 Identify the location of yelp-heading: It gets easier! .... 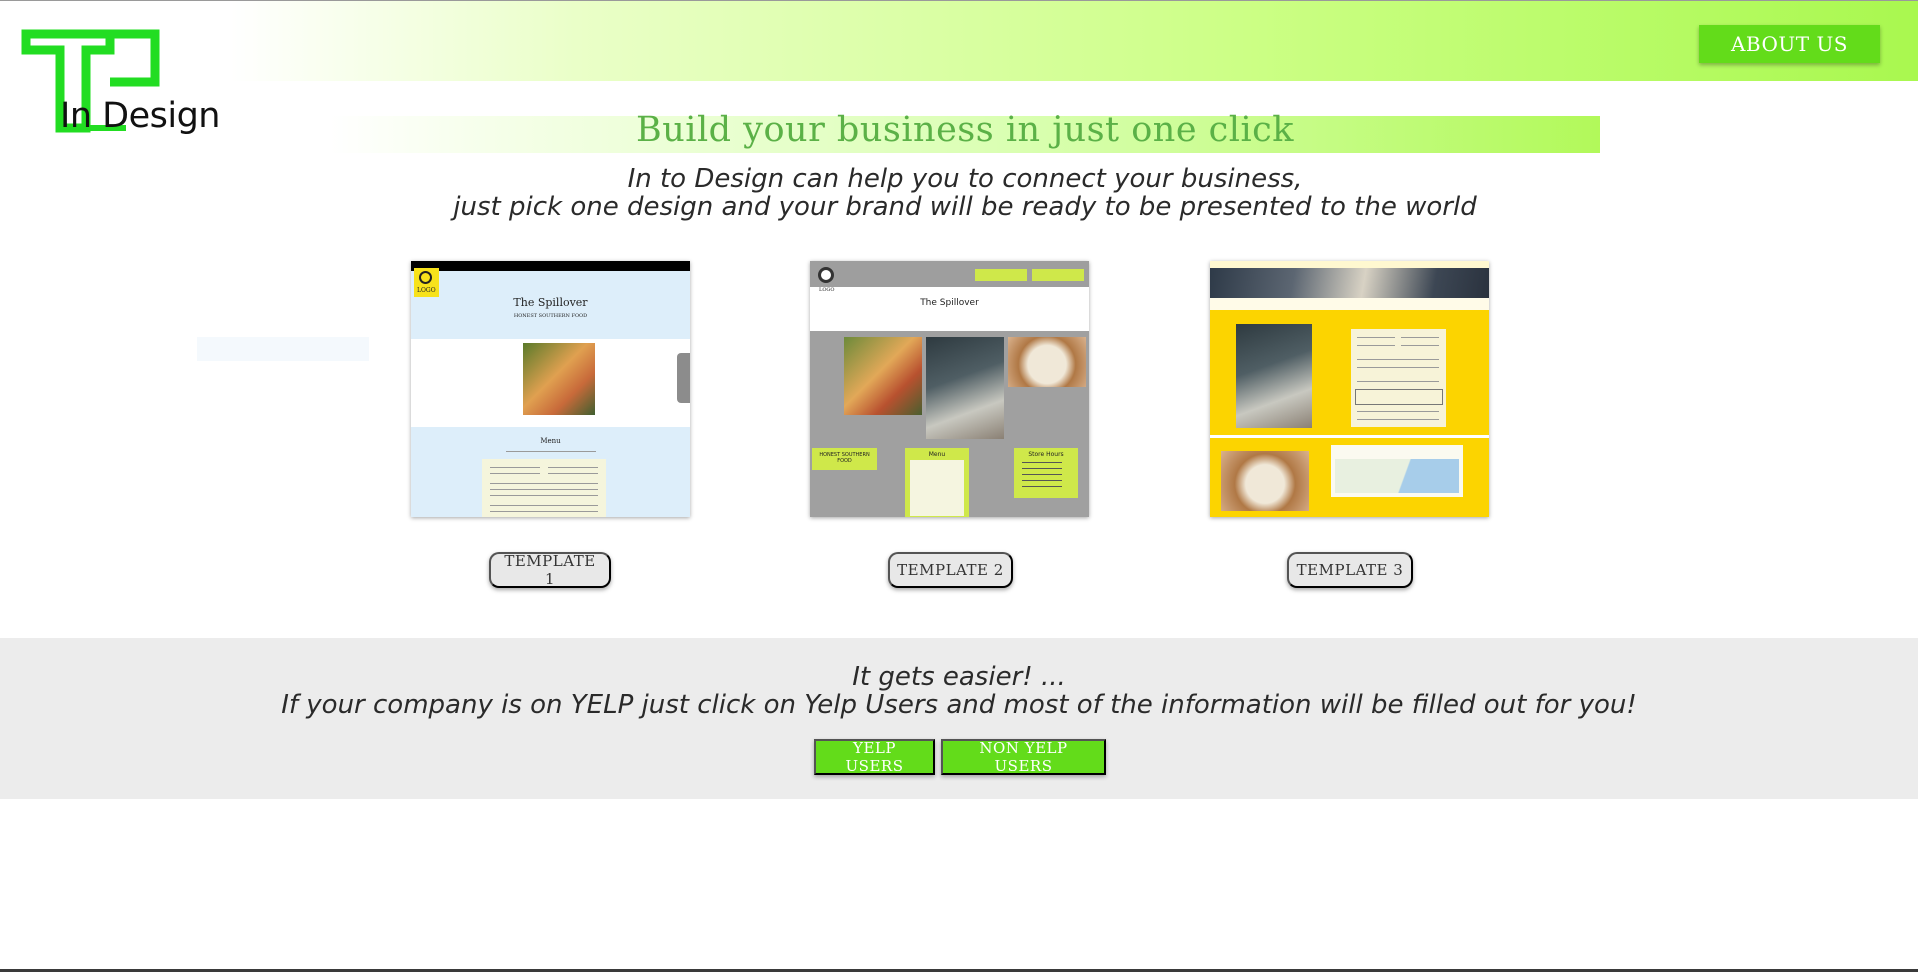
(959, 677).